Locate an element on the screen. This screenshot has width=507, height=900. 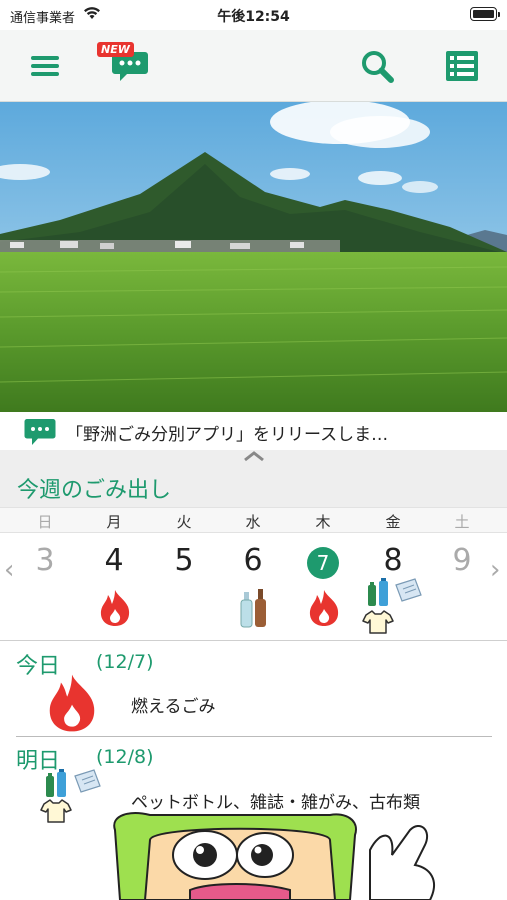
chat-bubble-icon is located at coordinates (40, 432).